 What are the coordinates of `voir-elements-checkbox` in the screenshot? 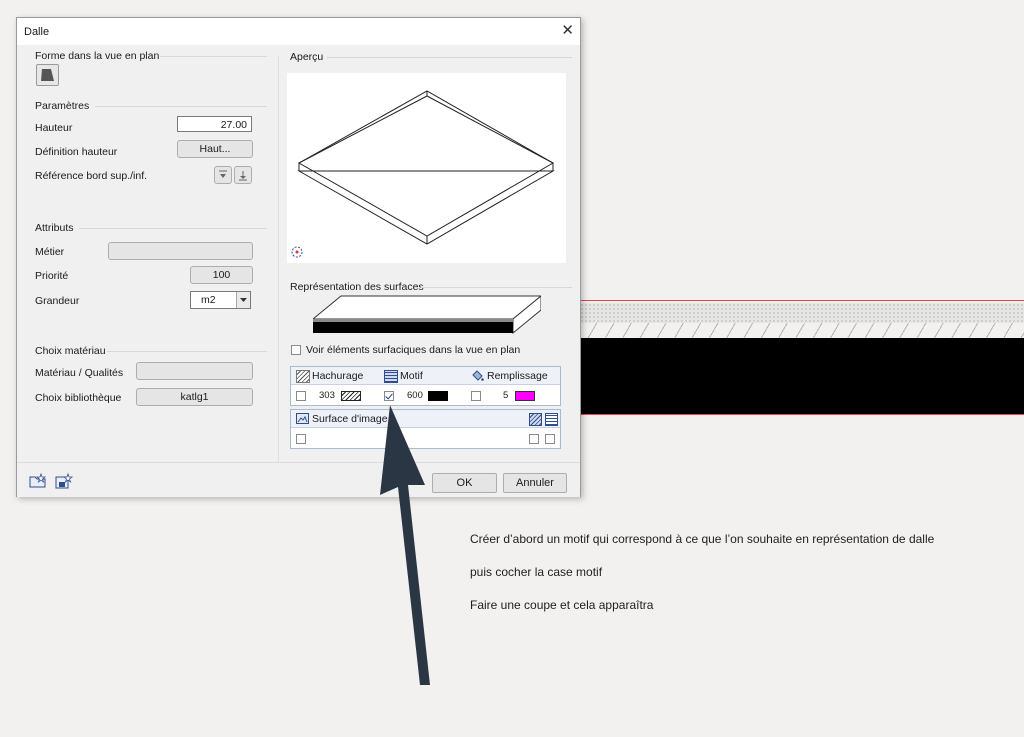 It's located at (296, 350).